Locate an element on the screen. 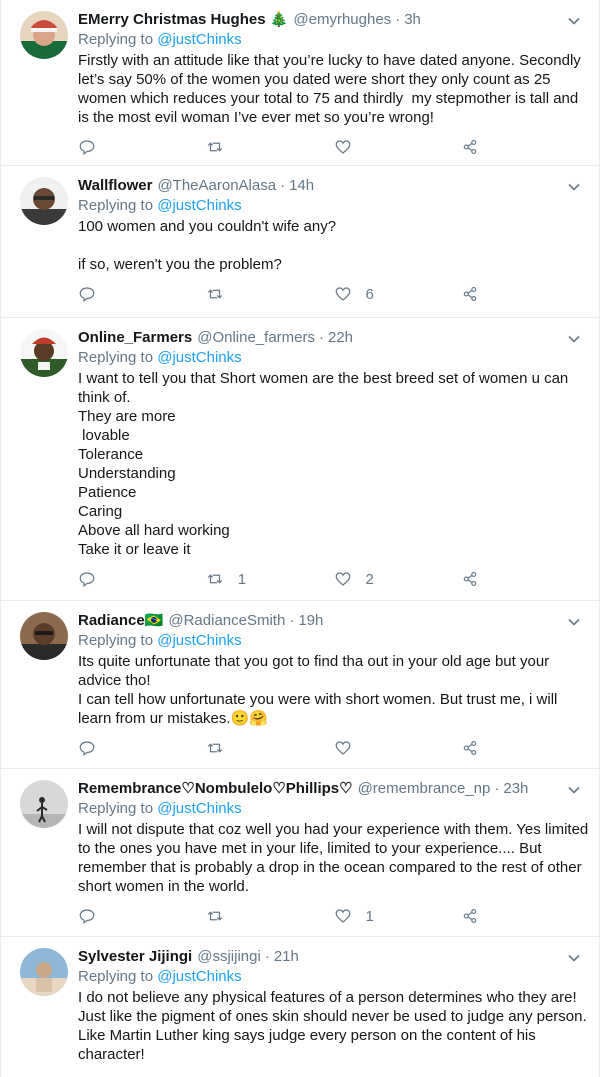  timestamp: 19h is located at coordinates (310, 621).